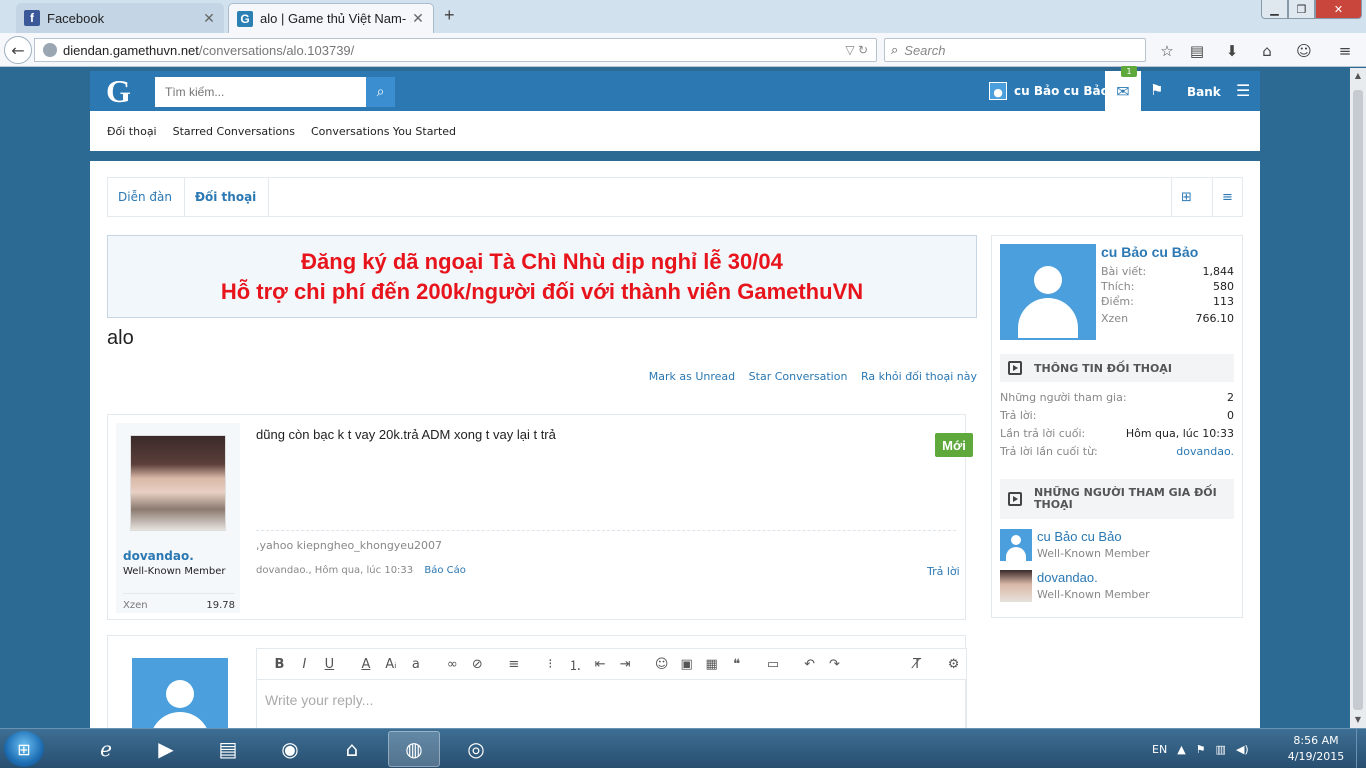 The image size is (1366, 768). I want to click on unlink-icon: ⊘, so click(477, 664).